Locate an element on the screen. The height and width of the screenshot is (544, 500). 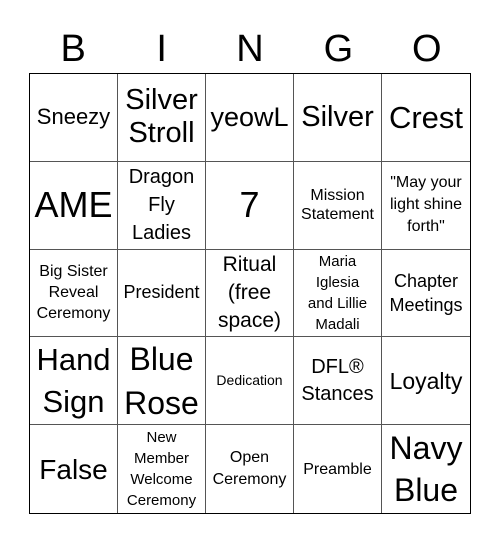
bingo-cell: New Member Welcome Ceremony is located at coordinates (162, 469).